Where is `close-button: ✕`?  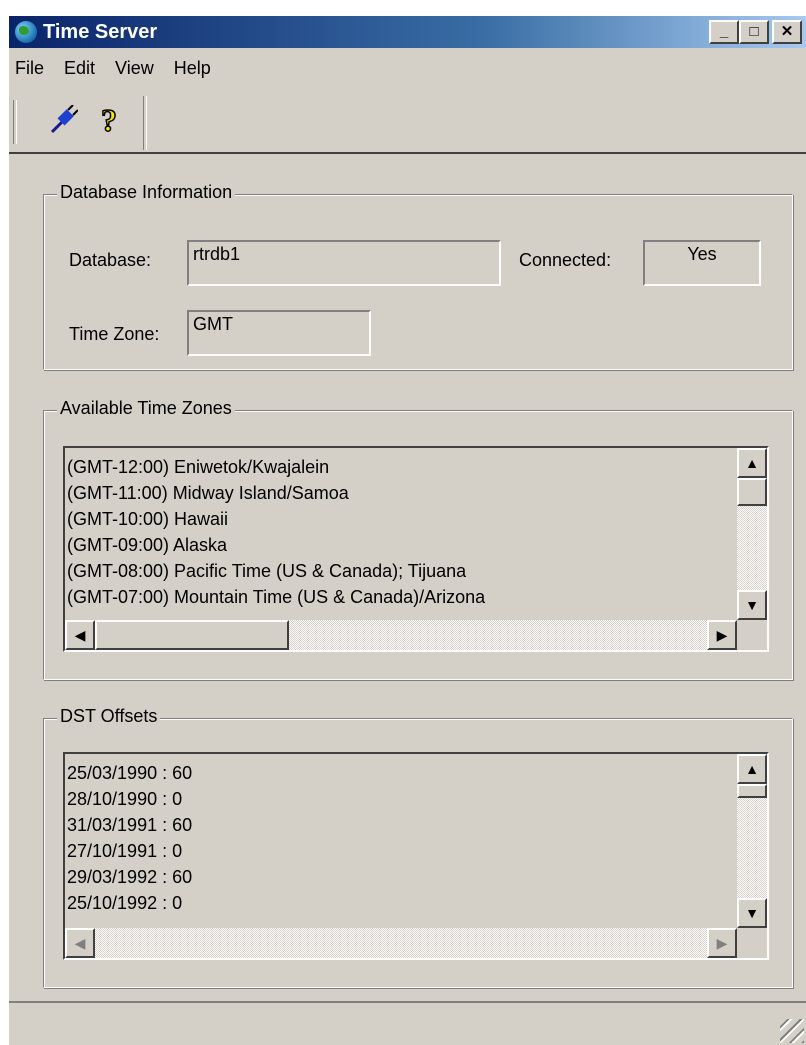 close-button: ✕ is located at coordinates (787, 32).